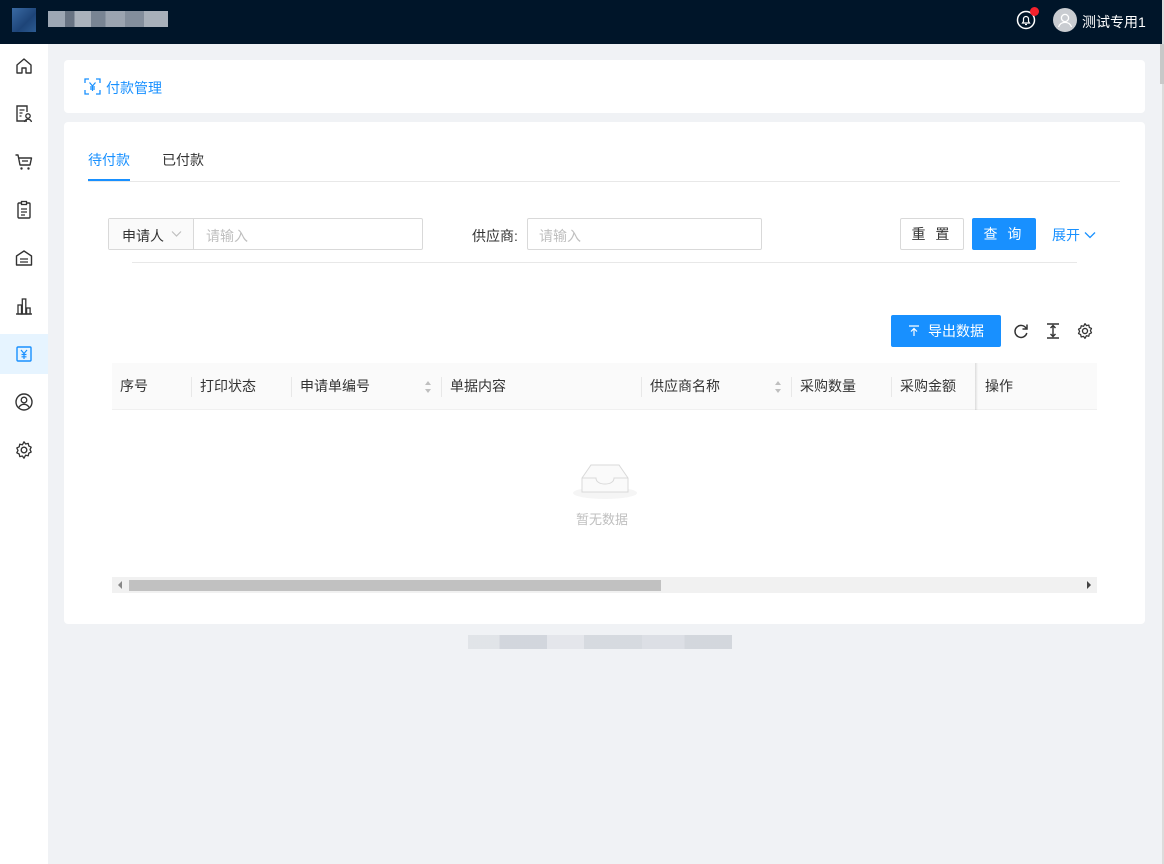  Describe the element at coordinates (932, 234) in the screenshot. I see `reset-button: 重 置` at that location.